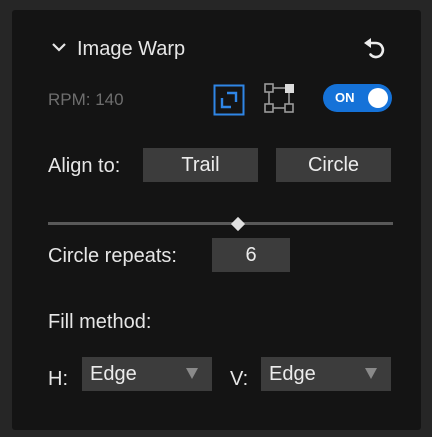  I want to click on v-fill-value: Edge, so click(292, 374).